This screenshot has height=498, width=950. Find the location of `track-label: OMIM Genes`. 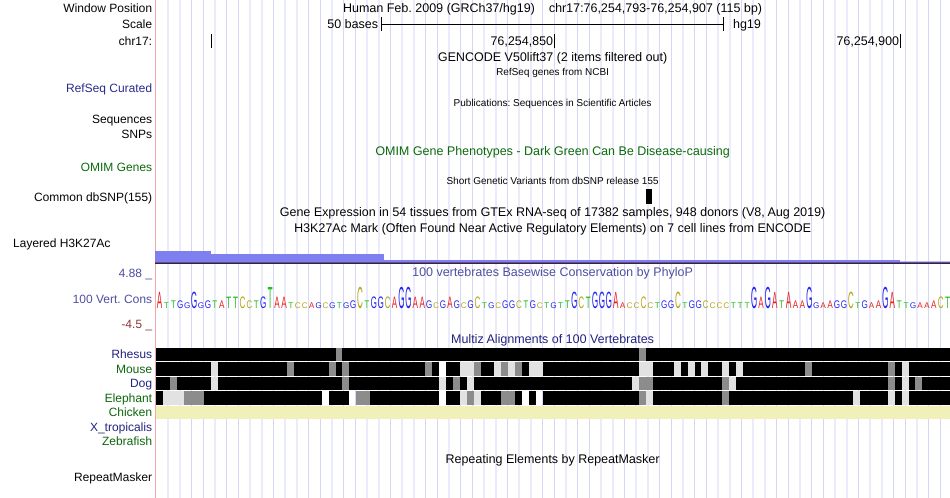

track-label: OMIM Genes is located at coordinates (117, 167).